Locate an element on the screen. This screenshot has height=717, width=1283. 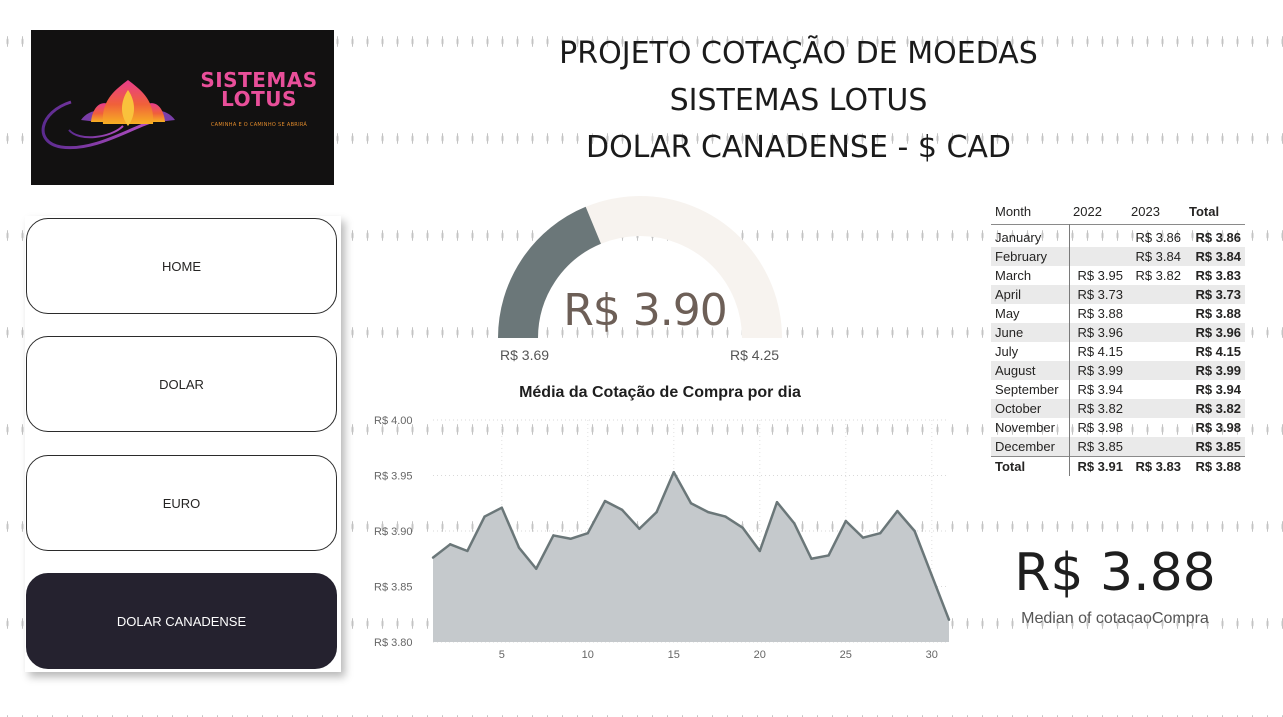
matrix-row: September R$ 3.94 R$ 3.94 is located at coordinates (1118, 389).